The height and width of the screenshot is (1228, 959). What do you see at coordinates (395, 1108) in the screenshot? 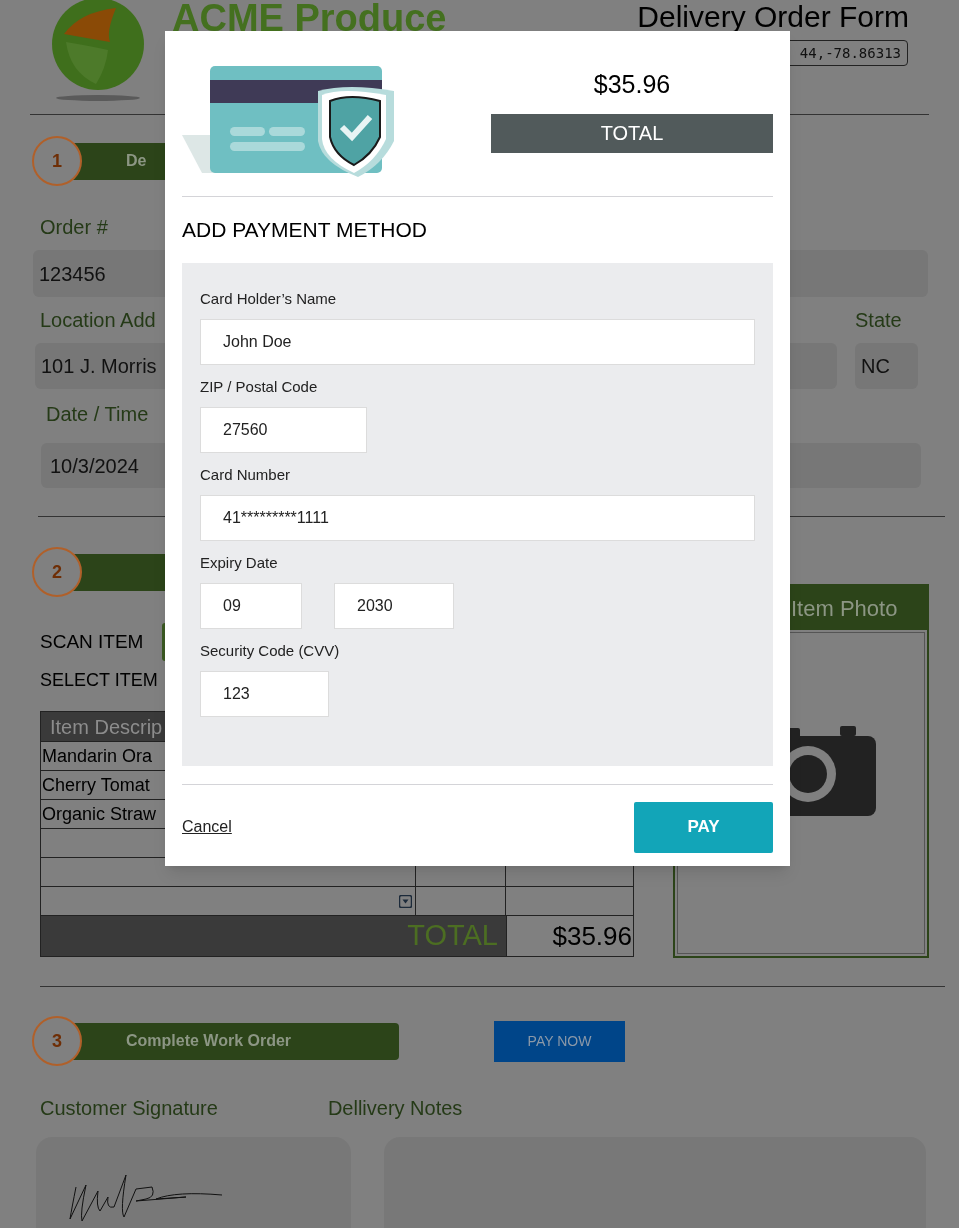
I see `field-label: Dellivery Notes` at bounding box center [395, 1108].